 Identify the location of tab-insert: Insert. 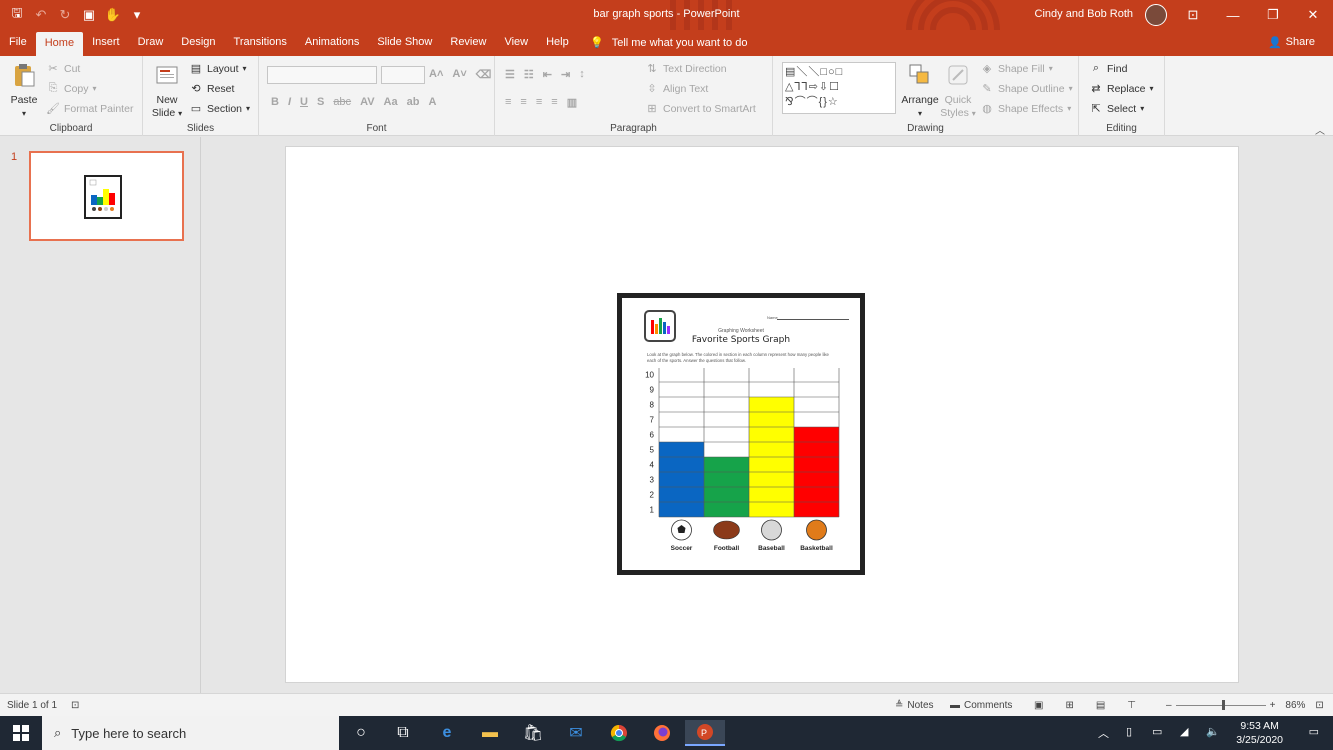
(106, 43).